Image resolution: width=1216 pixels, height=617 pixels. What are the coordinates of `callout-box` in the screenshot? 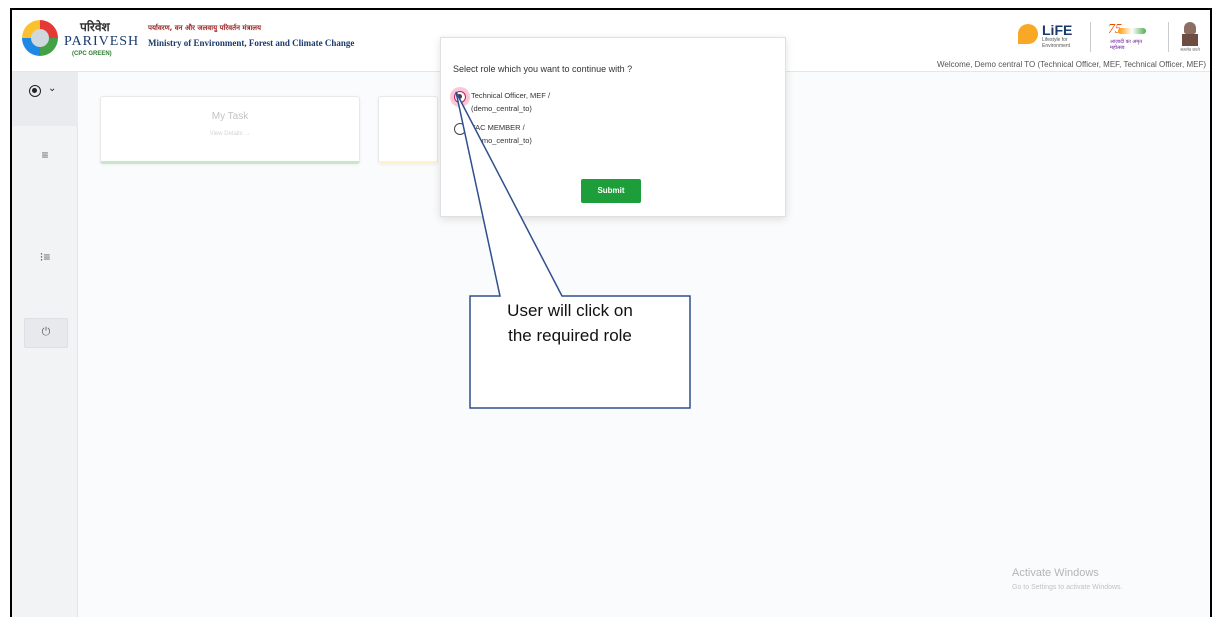 It's located at (573, 250).